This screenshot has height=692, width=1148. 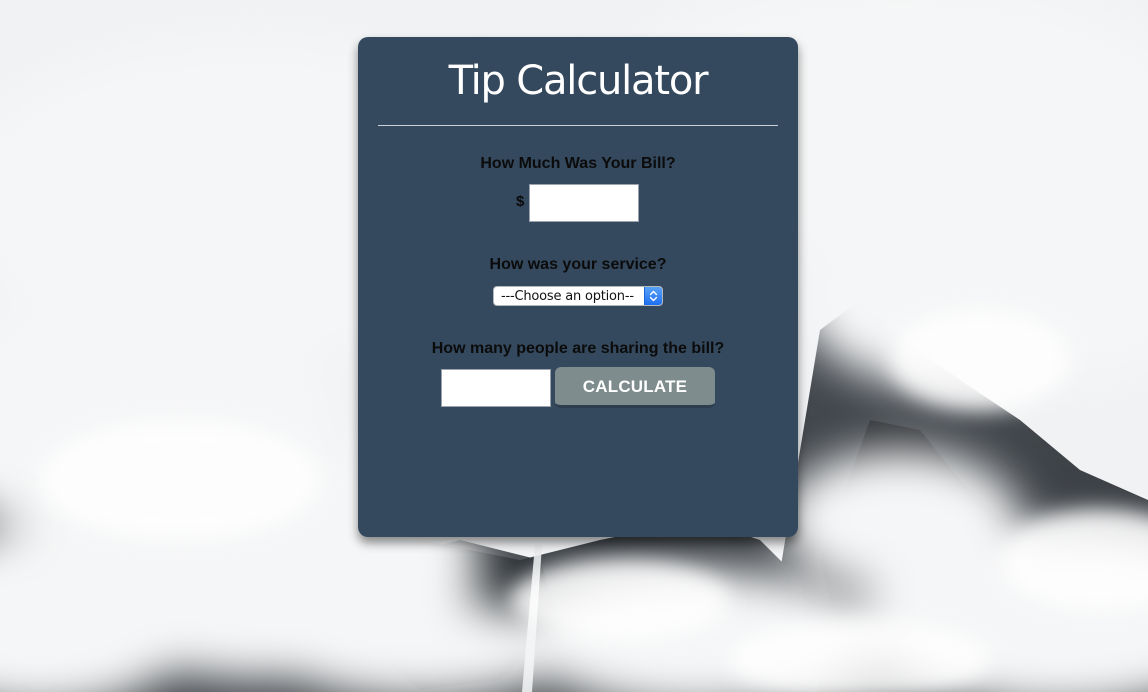 I want to click on bill-amount-input, so click(x=584, y=203).